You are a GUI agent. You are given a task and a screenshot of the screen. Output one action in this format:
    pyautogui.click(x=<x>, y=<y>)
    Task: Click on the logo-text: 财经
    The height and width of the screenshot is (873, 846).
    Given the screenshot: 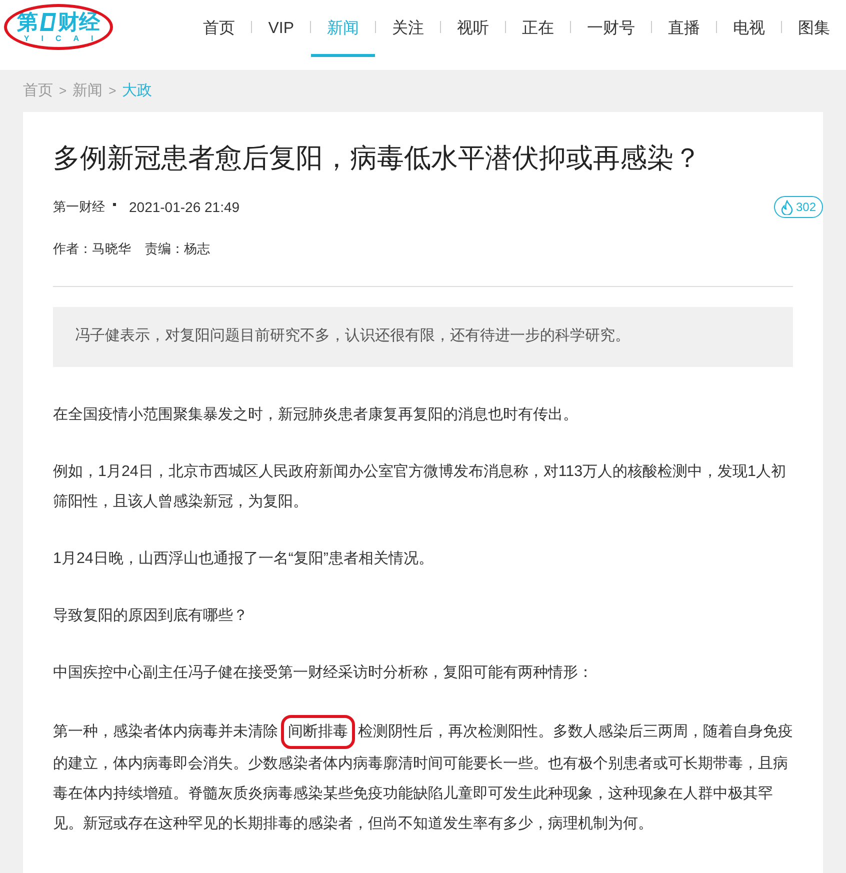 What is the action you would take?
    pyautogui.click(x=79, y=22)
    